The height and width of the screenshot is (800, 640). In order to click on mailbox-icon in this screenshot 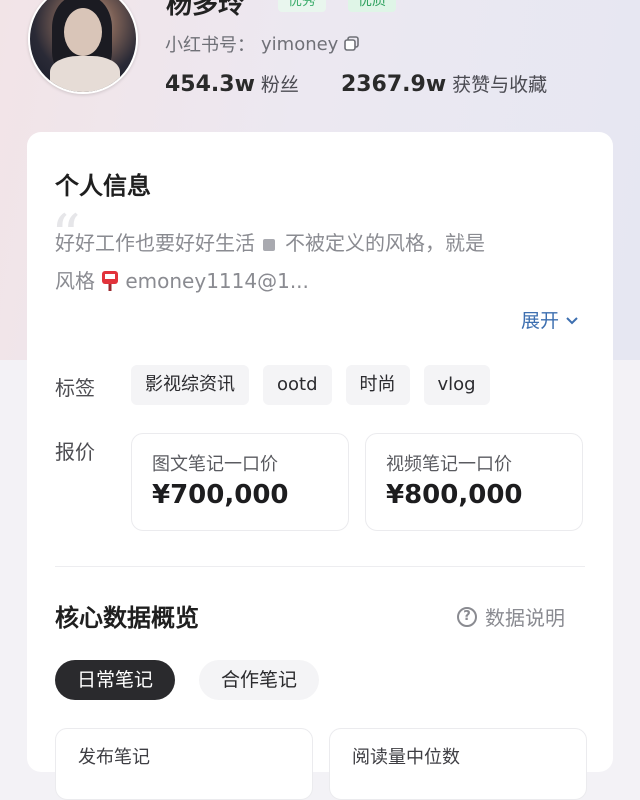, I will do `click(110, 278)`.